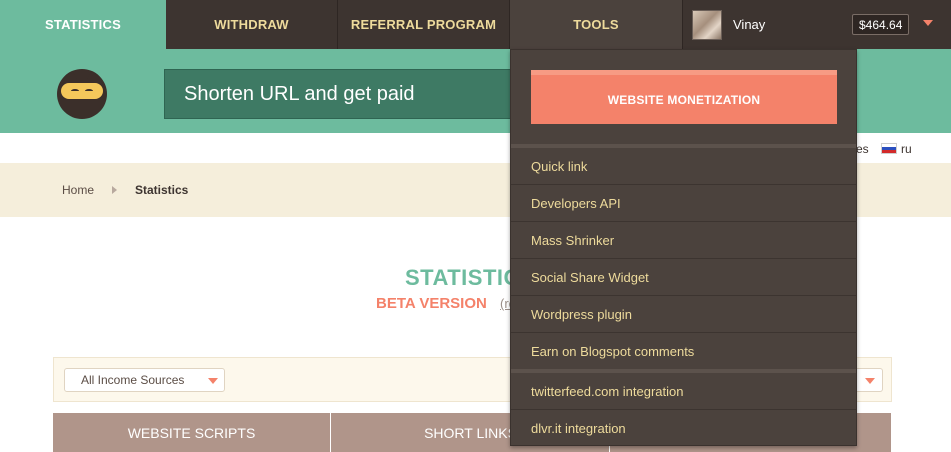 The height and width of the screenshot is (452, 951). I want to click on menu-item-developers-api: Developers API, so click(683, 203).